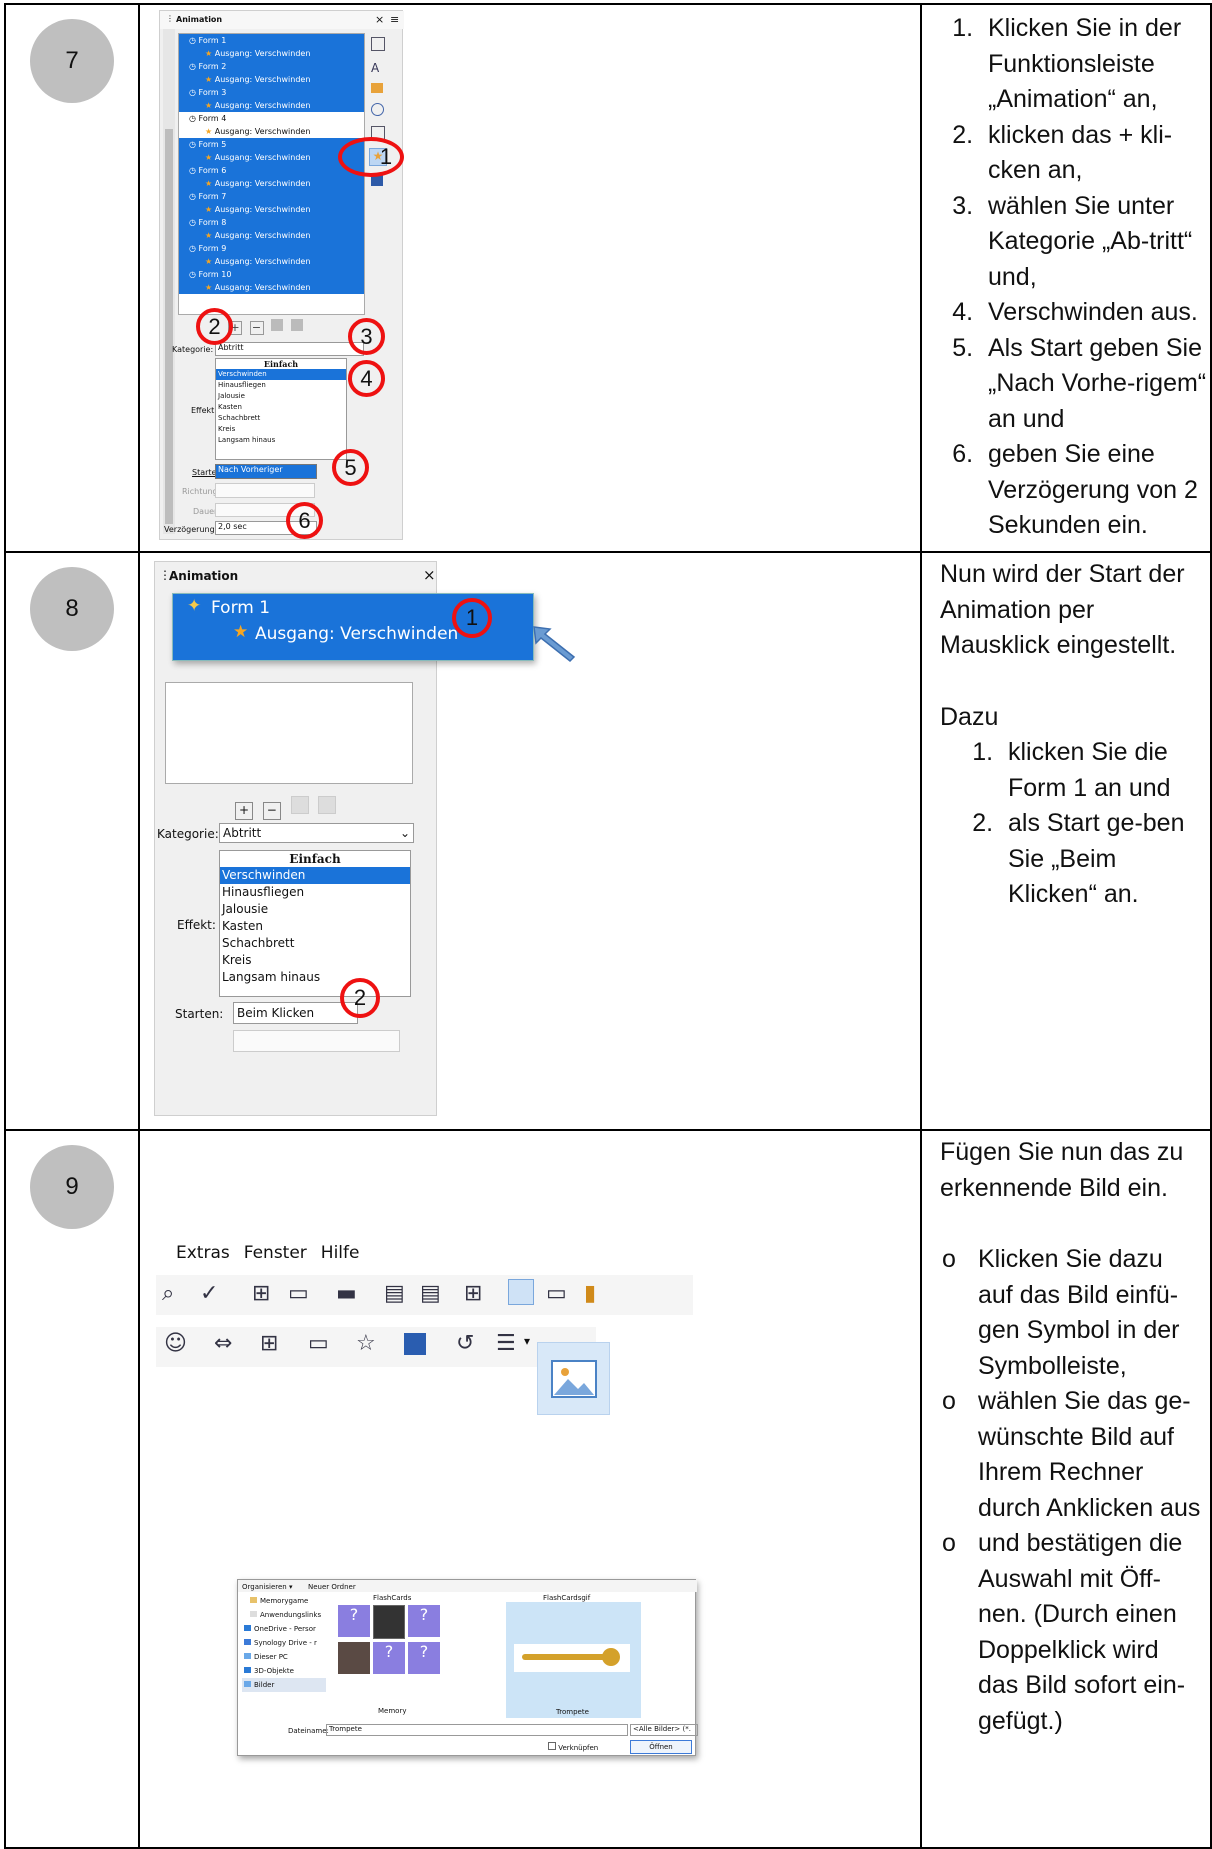 The image size is (1212, 1849). Describe the element at coordinates (430, 1293) in the screenshot. I see `presentation-current-icon: ▤` at that location.